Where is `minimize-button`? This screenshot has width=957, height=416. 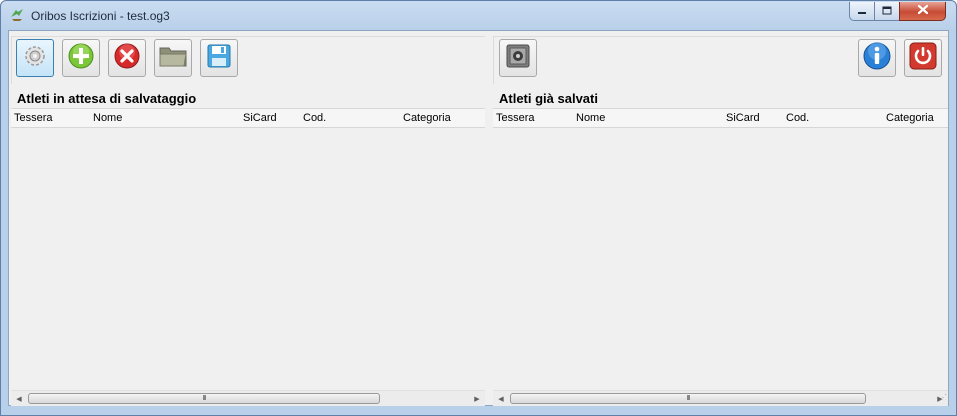 minimize-button is located at coordinates (862, 11).